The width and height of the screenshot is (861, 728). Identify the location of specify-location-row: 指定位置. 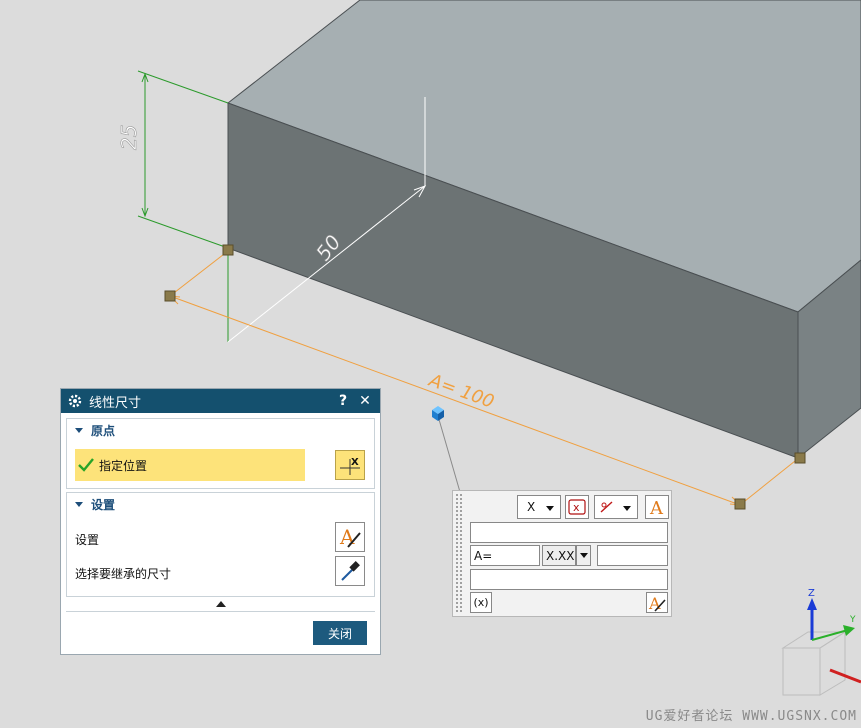
(190, 465).